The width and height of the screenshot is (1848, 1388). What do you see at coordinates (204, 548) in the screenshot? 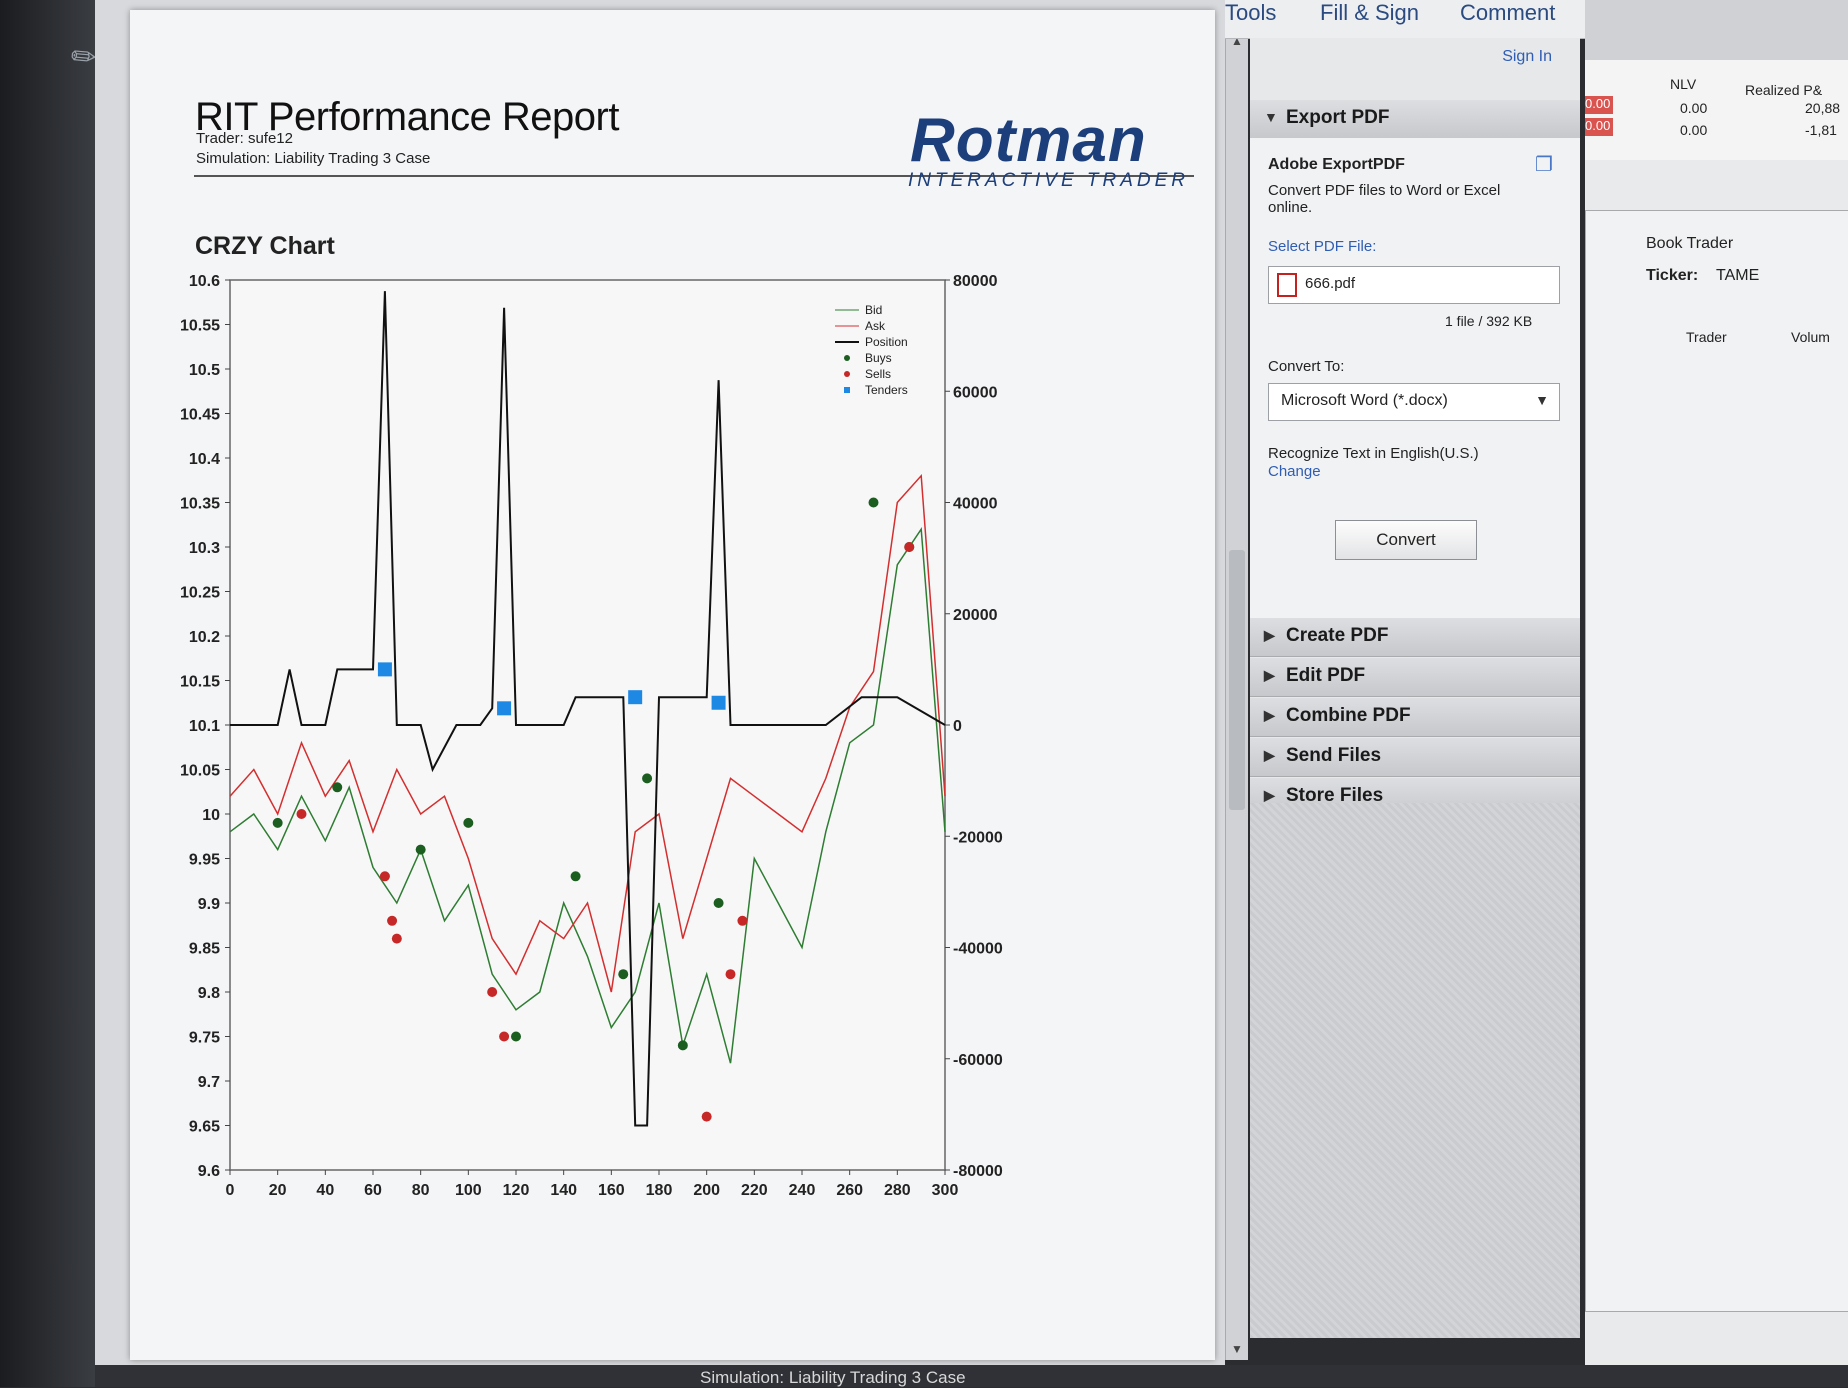
I see `y-left-tick-label: 10.3` at bounding box center [204, 548].